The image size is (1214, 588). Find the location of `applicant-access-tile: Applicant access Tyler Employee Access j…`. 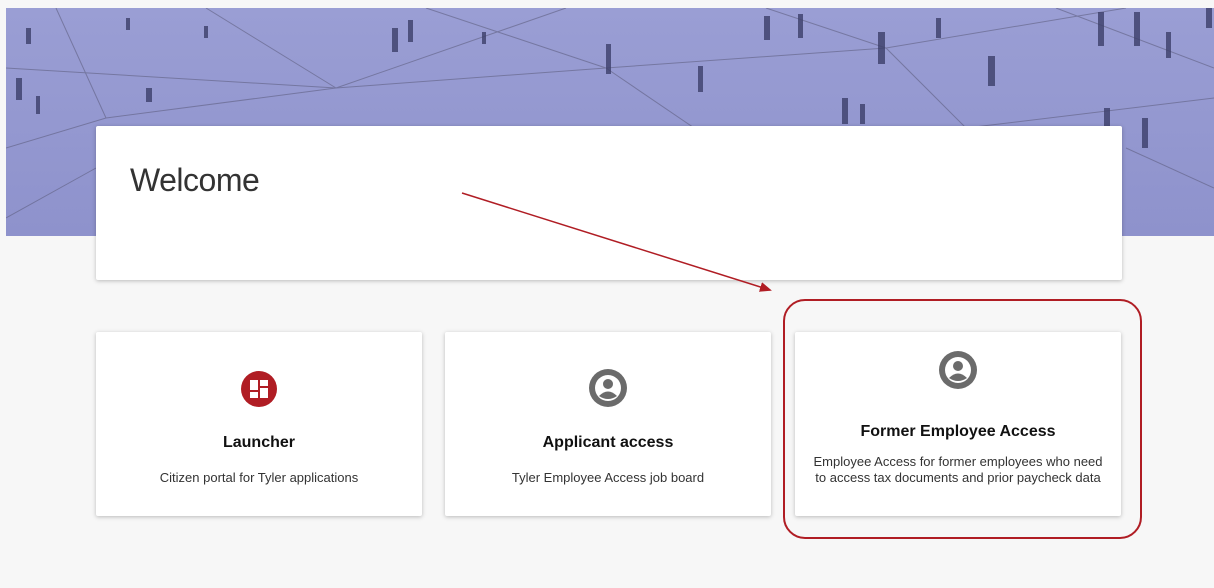

applicant-access-tile: Applicant access Tyler Employee Access j… is located at coordinates (608, 424).